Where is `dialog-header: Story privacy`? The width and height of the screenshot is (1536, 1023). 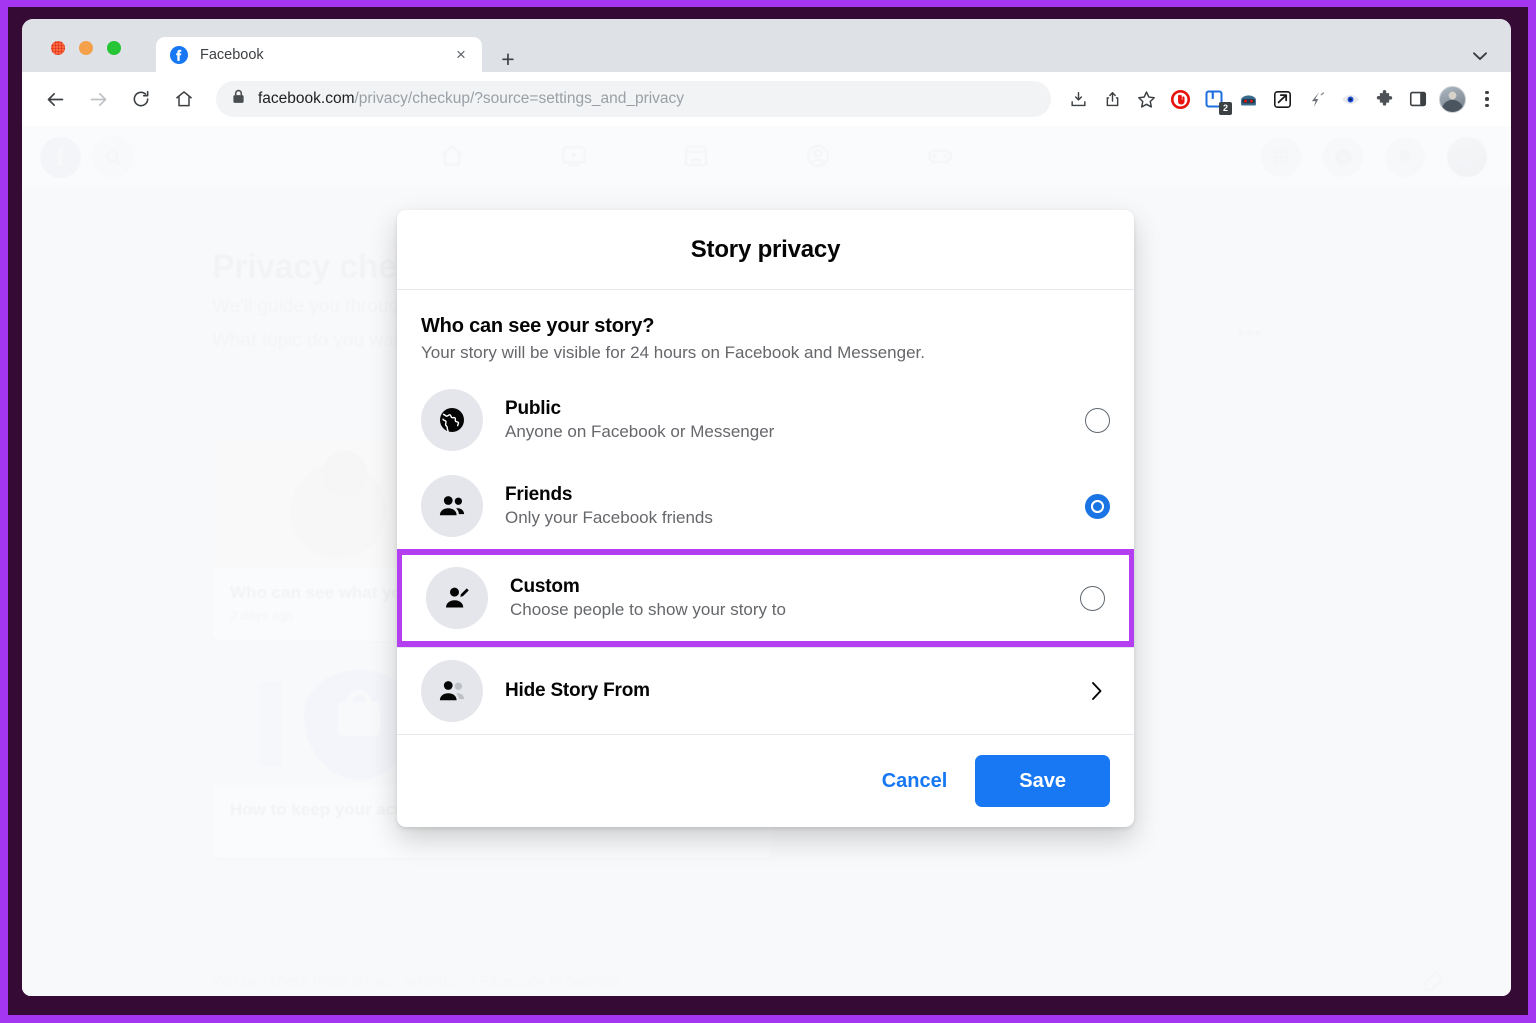
dialog-header: Story privacy is located at coordinates (765, 250).